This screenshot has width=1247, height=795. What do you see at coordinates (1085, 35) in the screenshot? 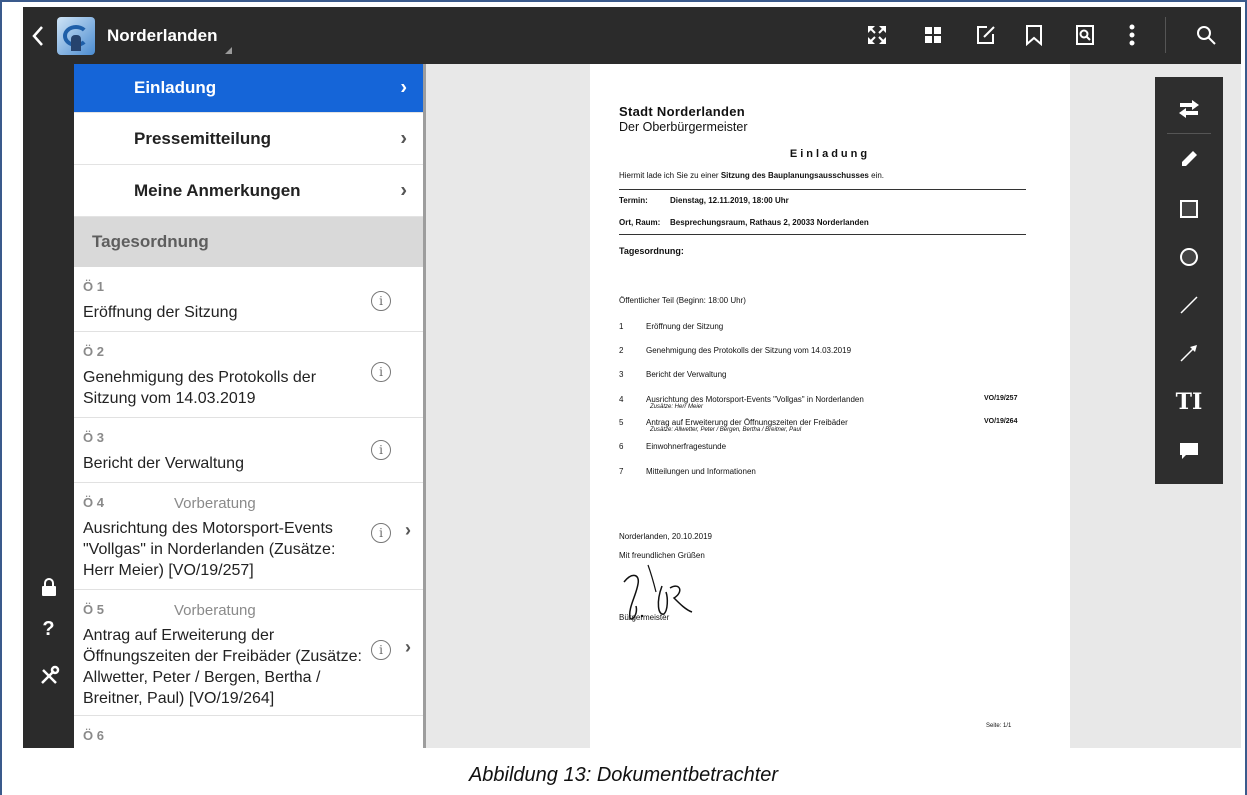
I see `search-document-icon` at bounding box center [1085, 35].